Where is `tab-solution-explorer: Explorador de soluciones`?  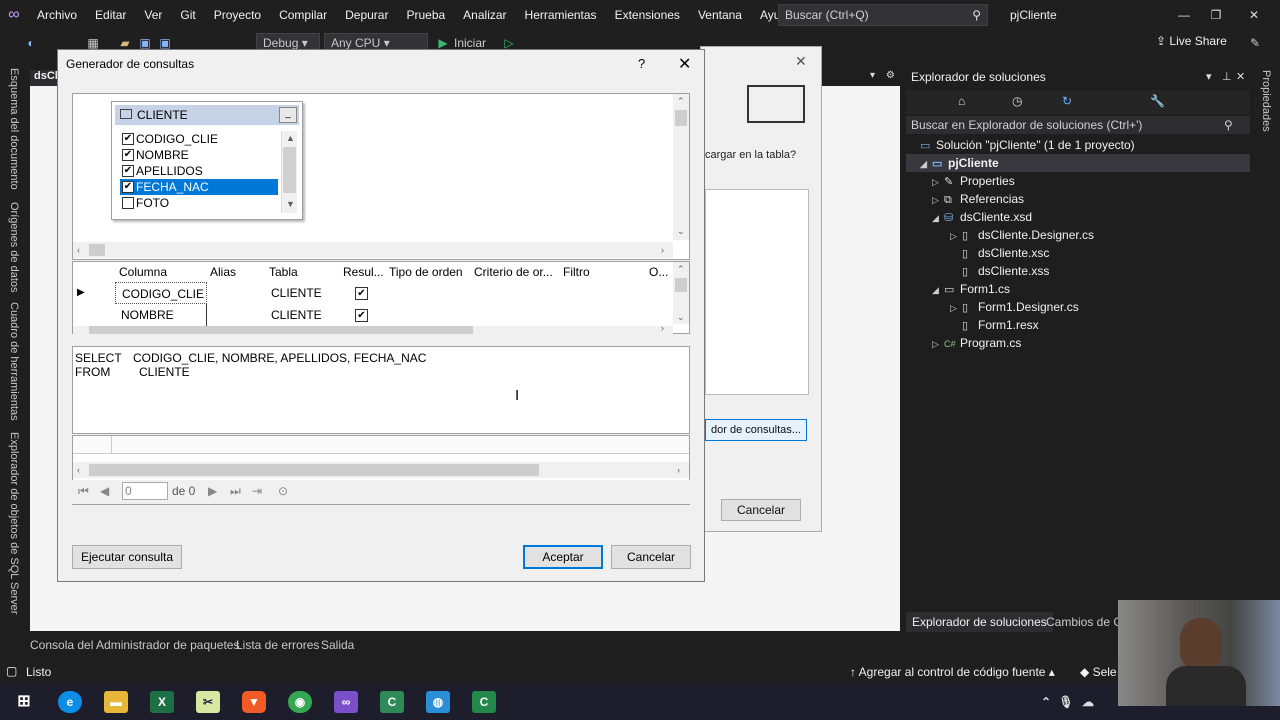
tab-solution-explorer: Explorador de soluciones is located at coordinates (979, 622).